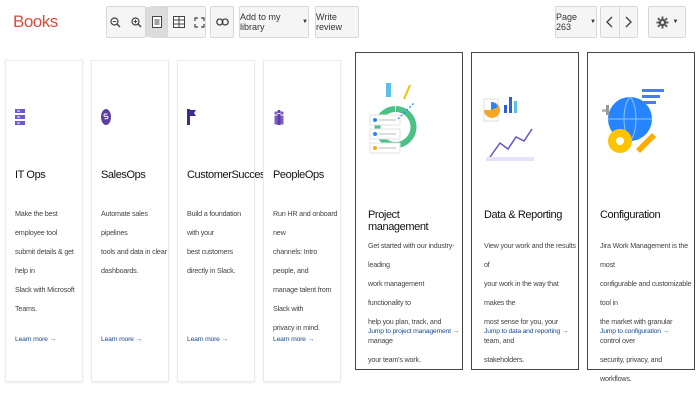 The height and width of the screenshot is (400, 700). Describe the element at coordinates (629, 22) in the screenshot. I see `next-page-icon` at that location.